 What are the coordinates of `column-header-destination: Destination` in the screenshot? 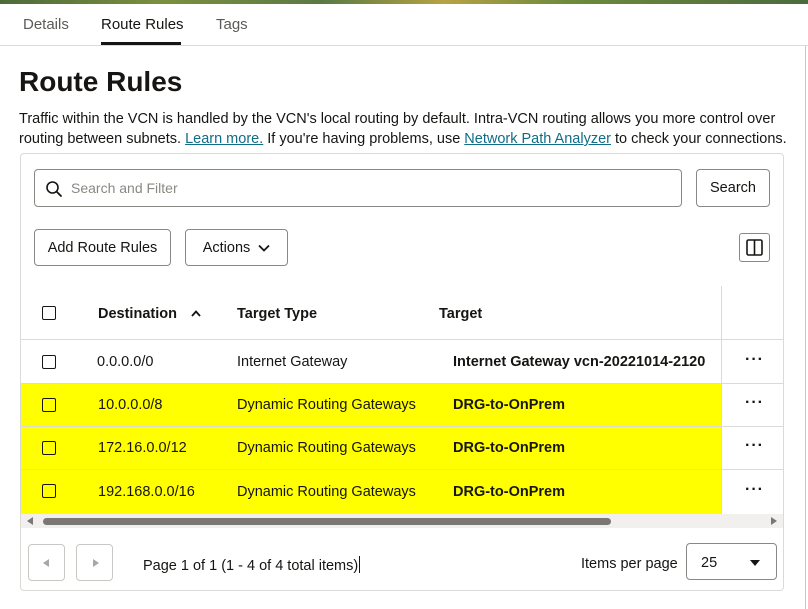 It's located at (149, 314).